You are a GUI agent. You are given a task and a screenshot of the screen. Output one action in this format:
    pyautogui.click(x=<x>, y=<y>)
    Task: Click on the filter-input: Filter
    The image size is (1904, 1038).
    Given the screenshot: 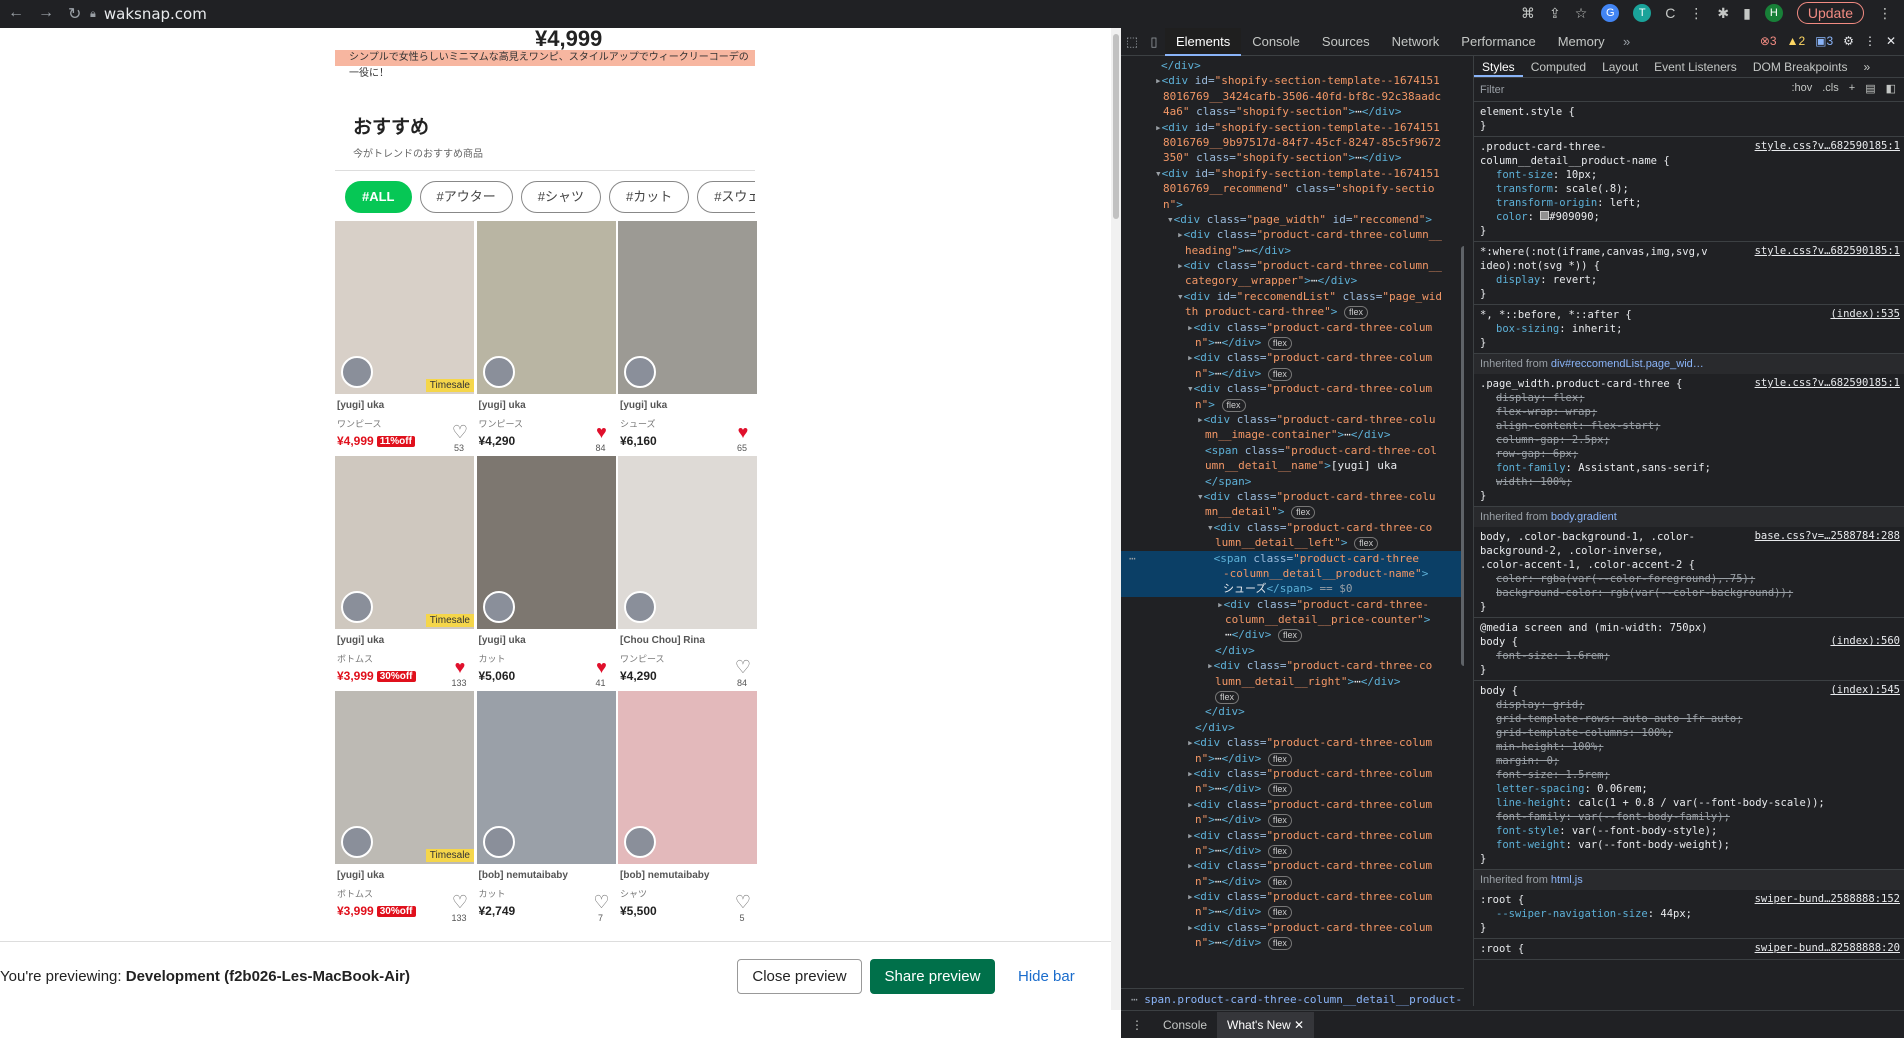 What is the action you would take?
    pyautogui.click(x=1492, y=90)
    